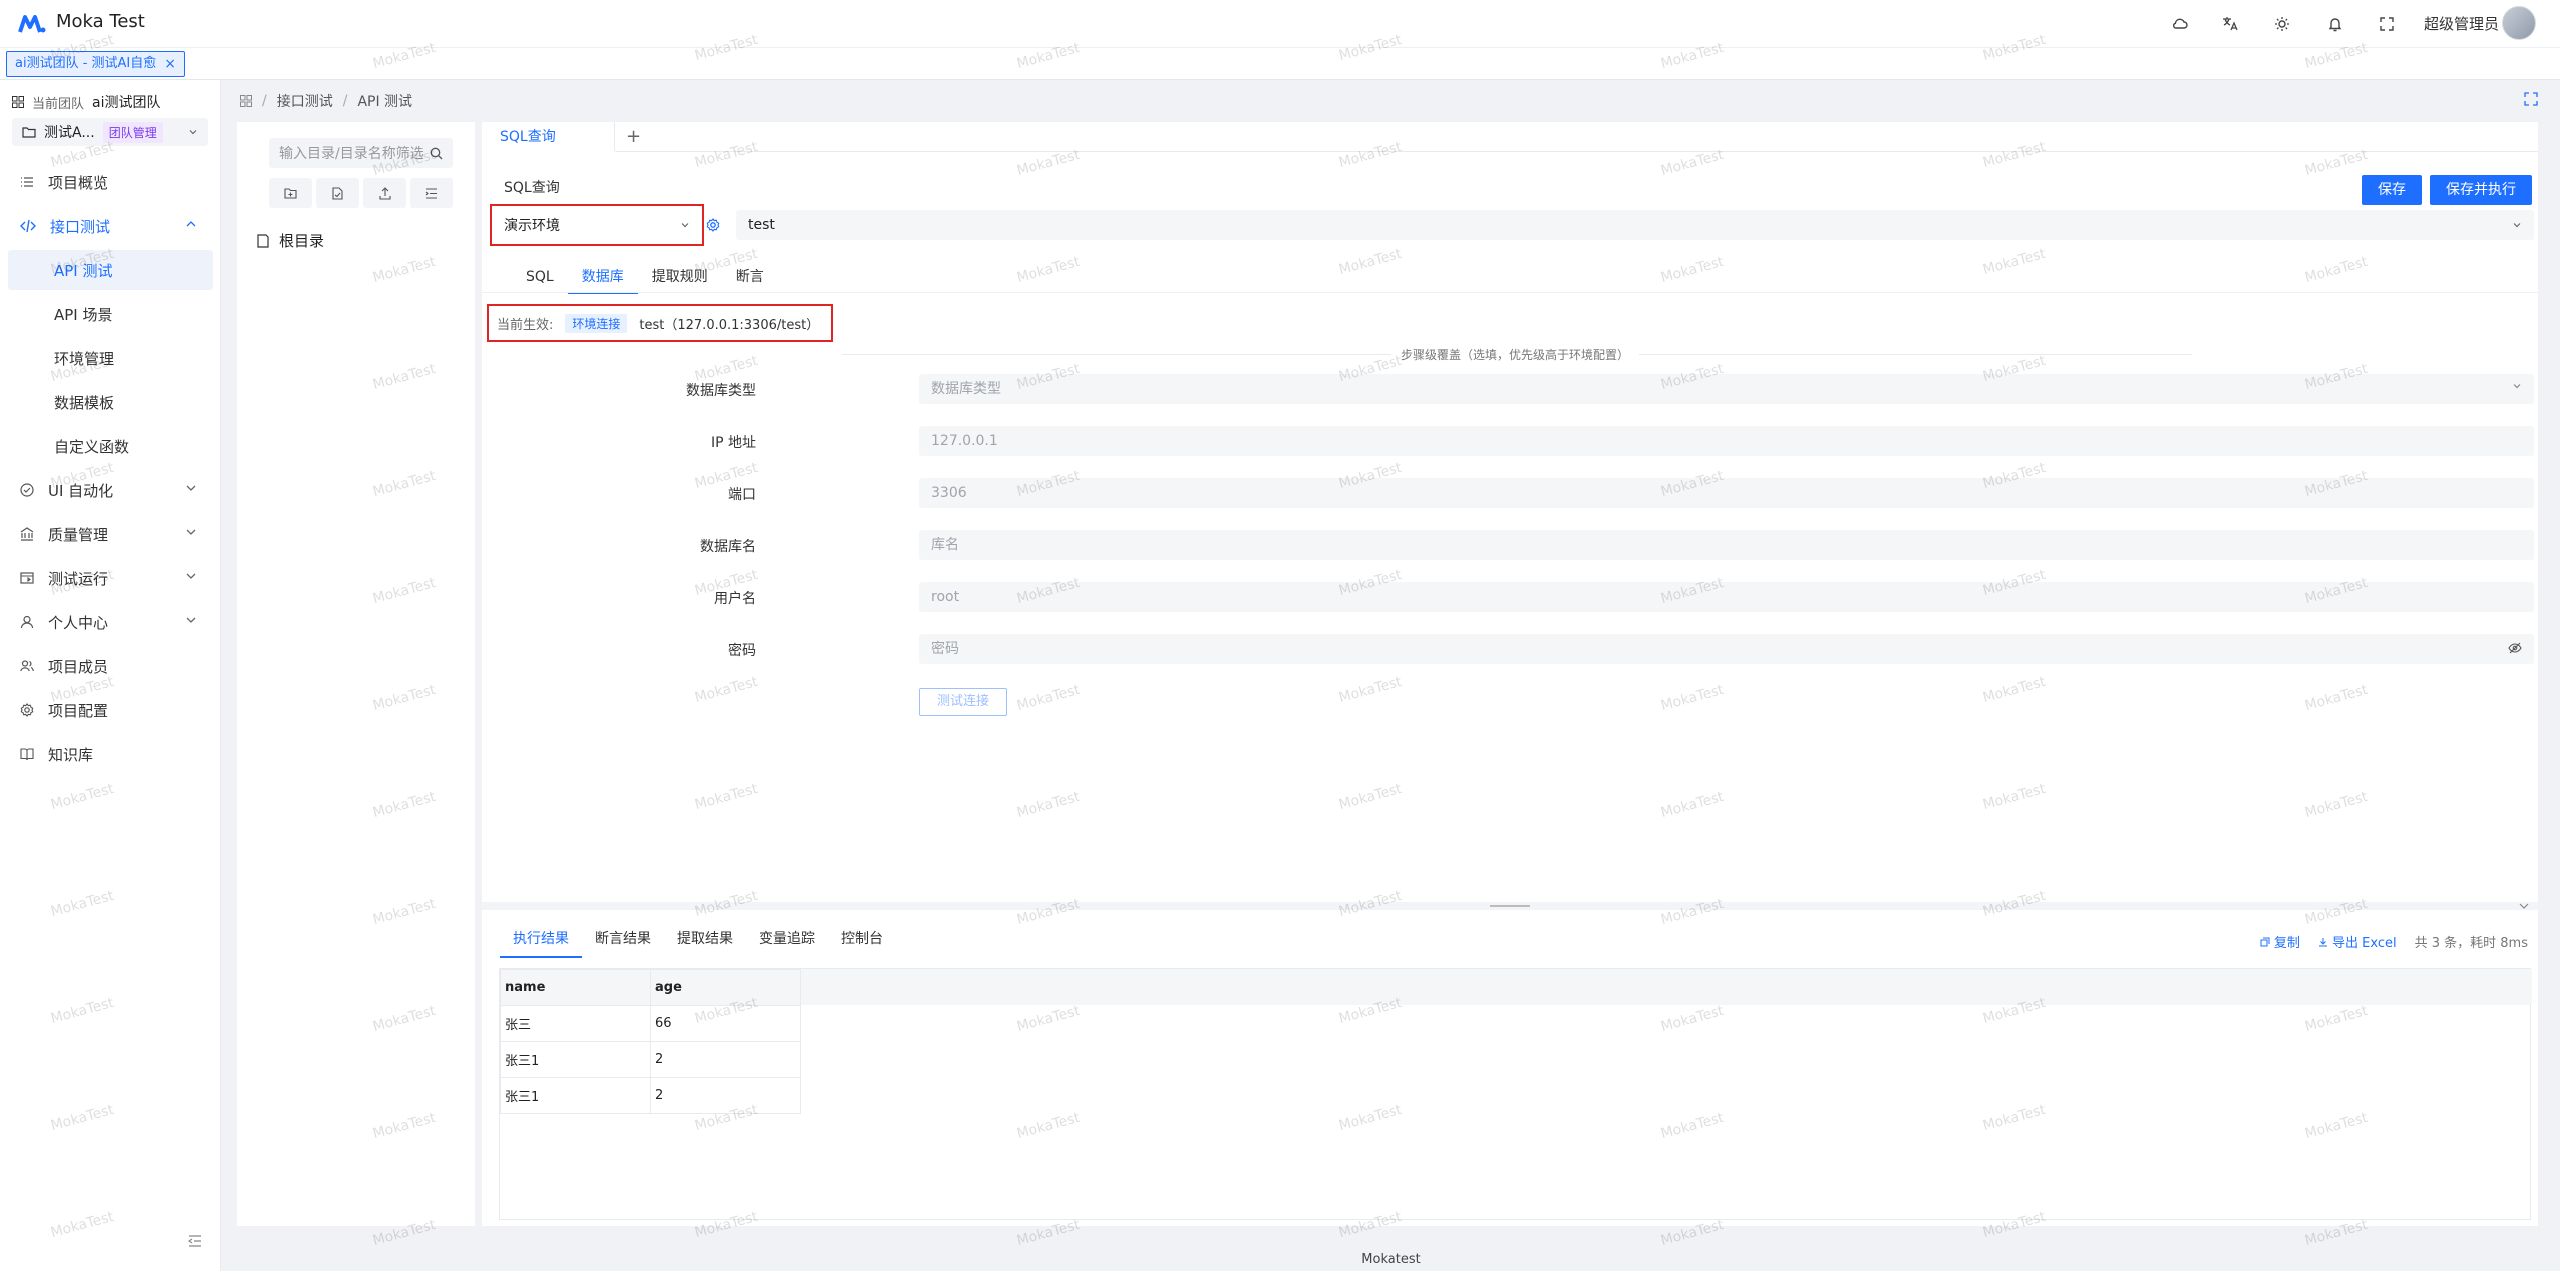  What do you see at coordinates (602, 279) in the screenshot?
I see `tab-database: 数据库` at bounding box center [602, 279].